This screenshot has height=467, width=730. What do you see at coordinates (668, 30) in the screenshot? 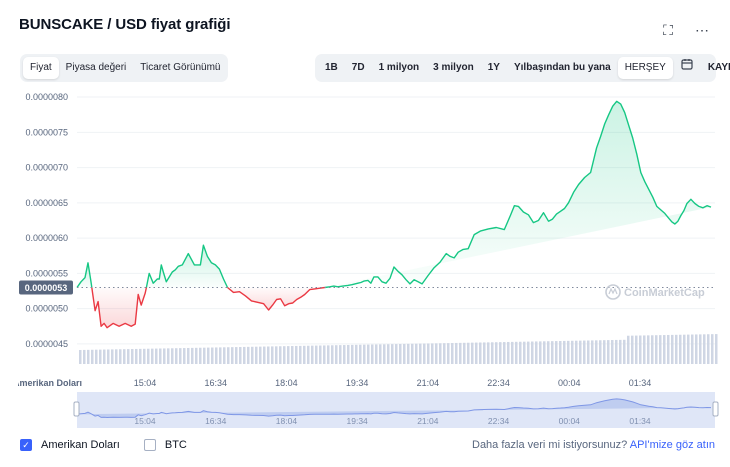
I see `fullscreen-icon: ⛶` at bounding box center [668, 30].